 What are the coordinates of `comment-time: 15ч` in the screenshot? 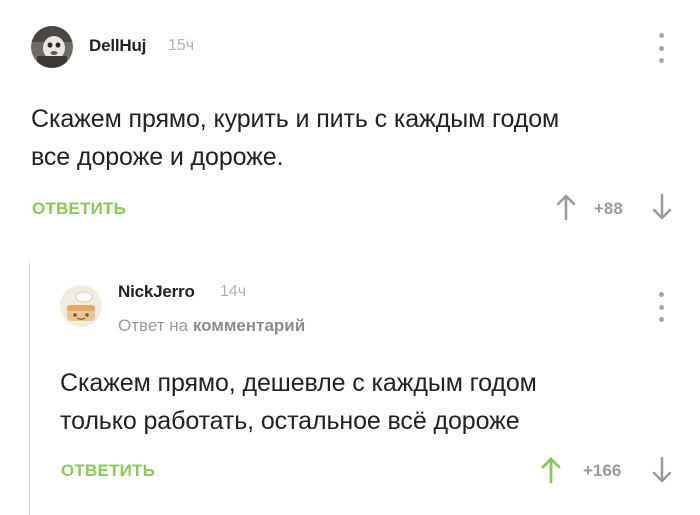 It's located at (181, 45).